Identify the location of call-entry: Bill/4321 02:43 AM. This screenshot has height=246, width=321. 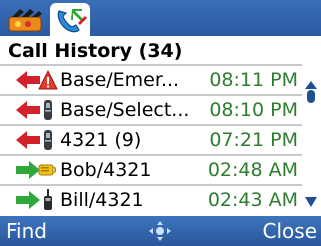
(151, 199).